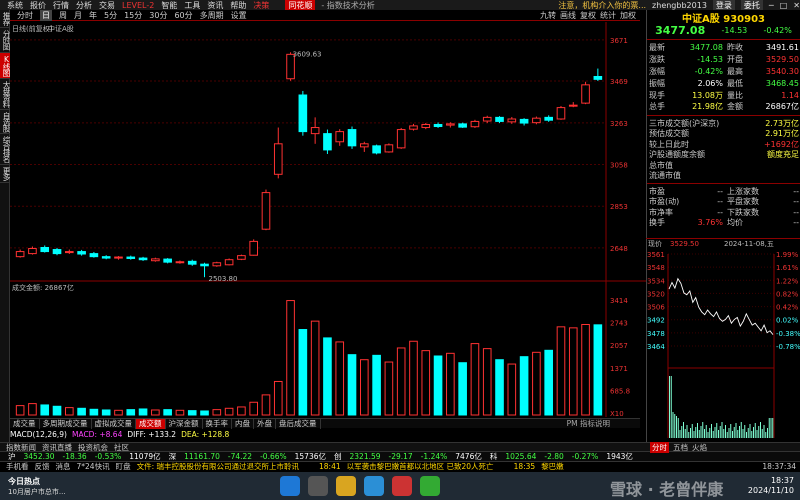  Describe the element at coordinates (468, 456) in the screenshot. I see `ticker-item: 7476亿` at that location.